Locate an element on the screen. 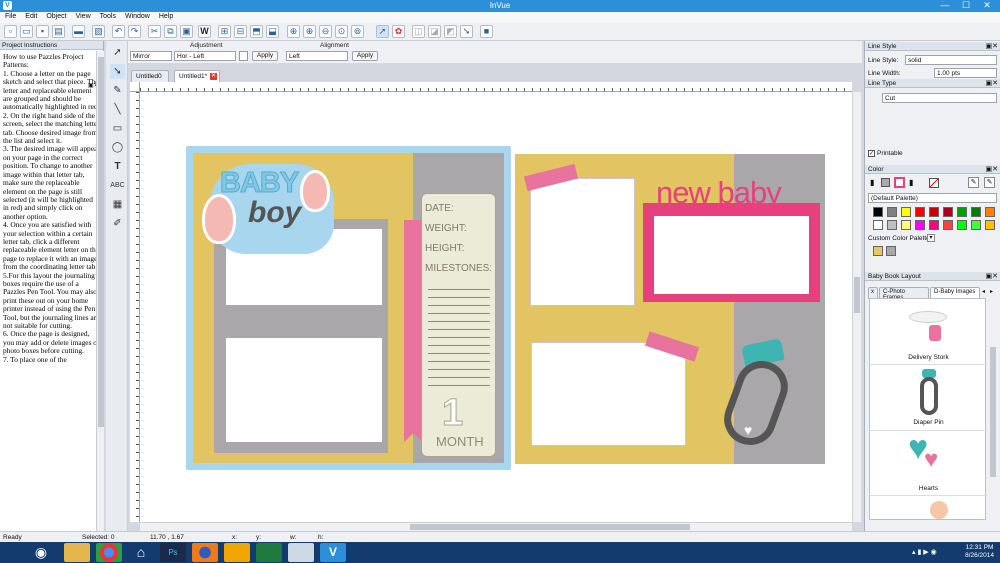 Image resolution: width=1000 pixels, height=563 pixels. tab-close-icon: ✕ is located at coordinates (213, 76).